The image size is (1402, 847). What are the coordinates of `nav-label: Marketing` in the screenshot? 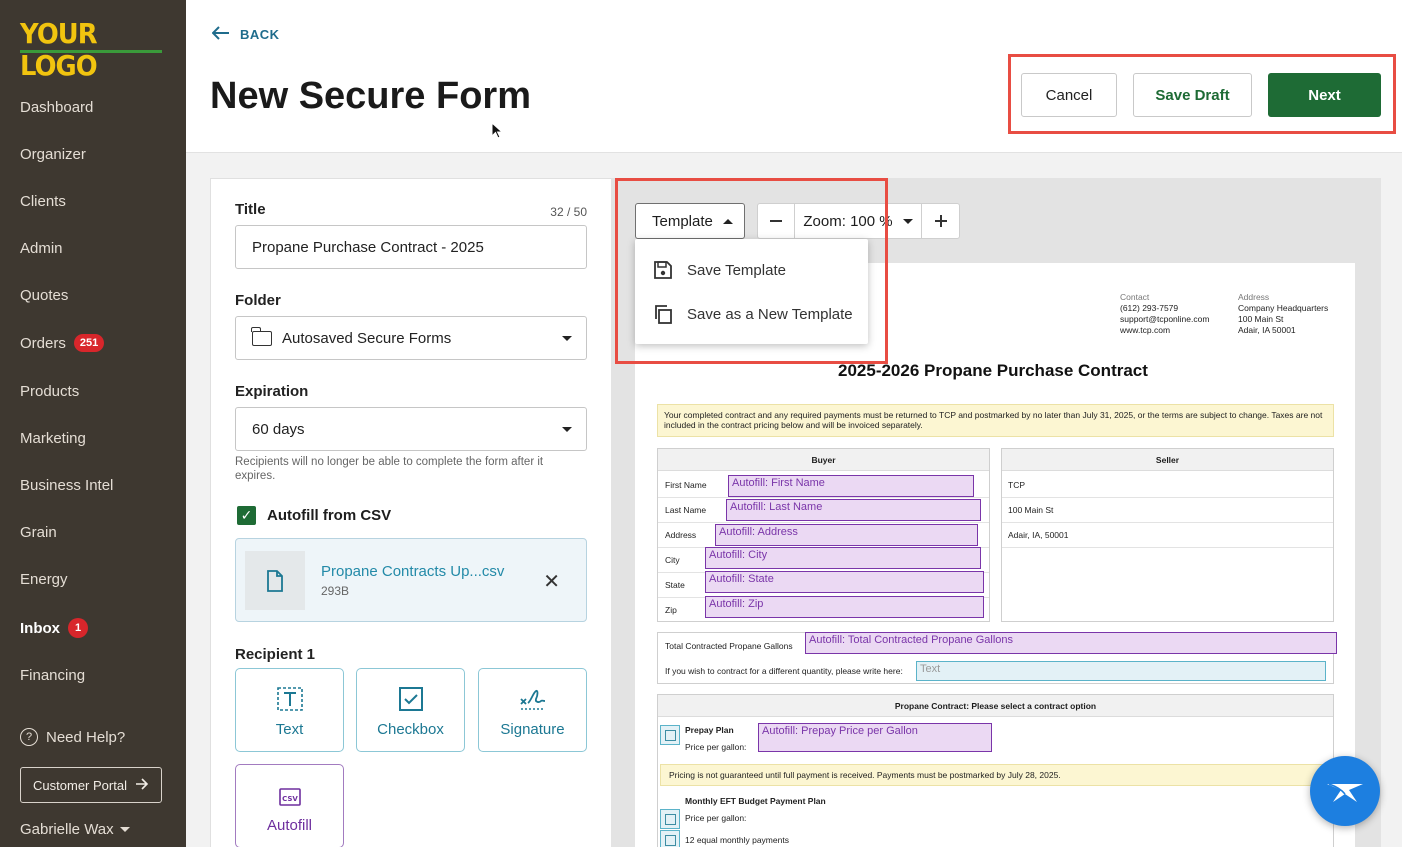 It's located at (53, 438).